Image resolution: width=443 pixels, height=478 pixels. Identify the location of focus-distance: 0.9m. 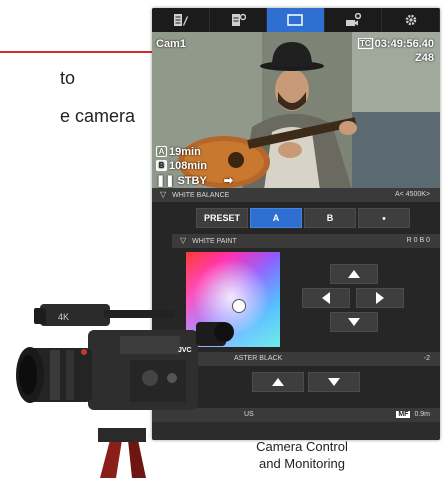
(422, 414).